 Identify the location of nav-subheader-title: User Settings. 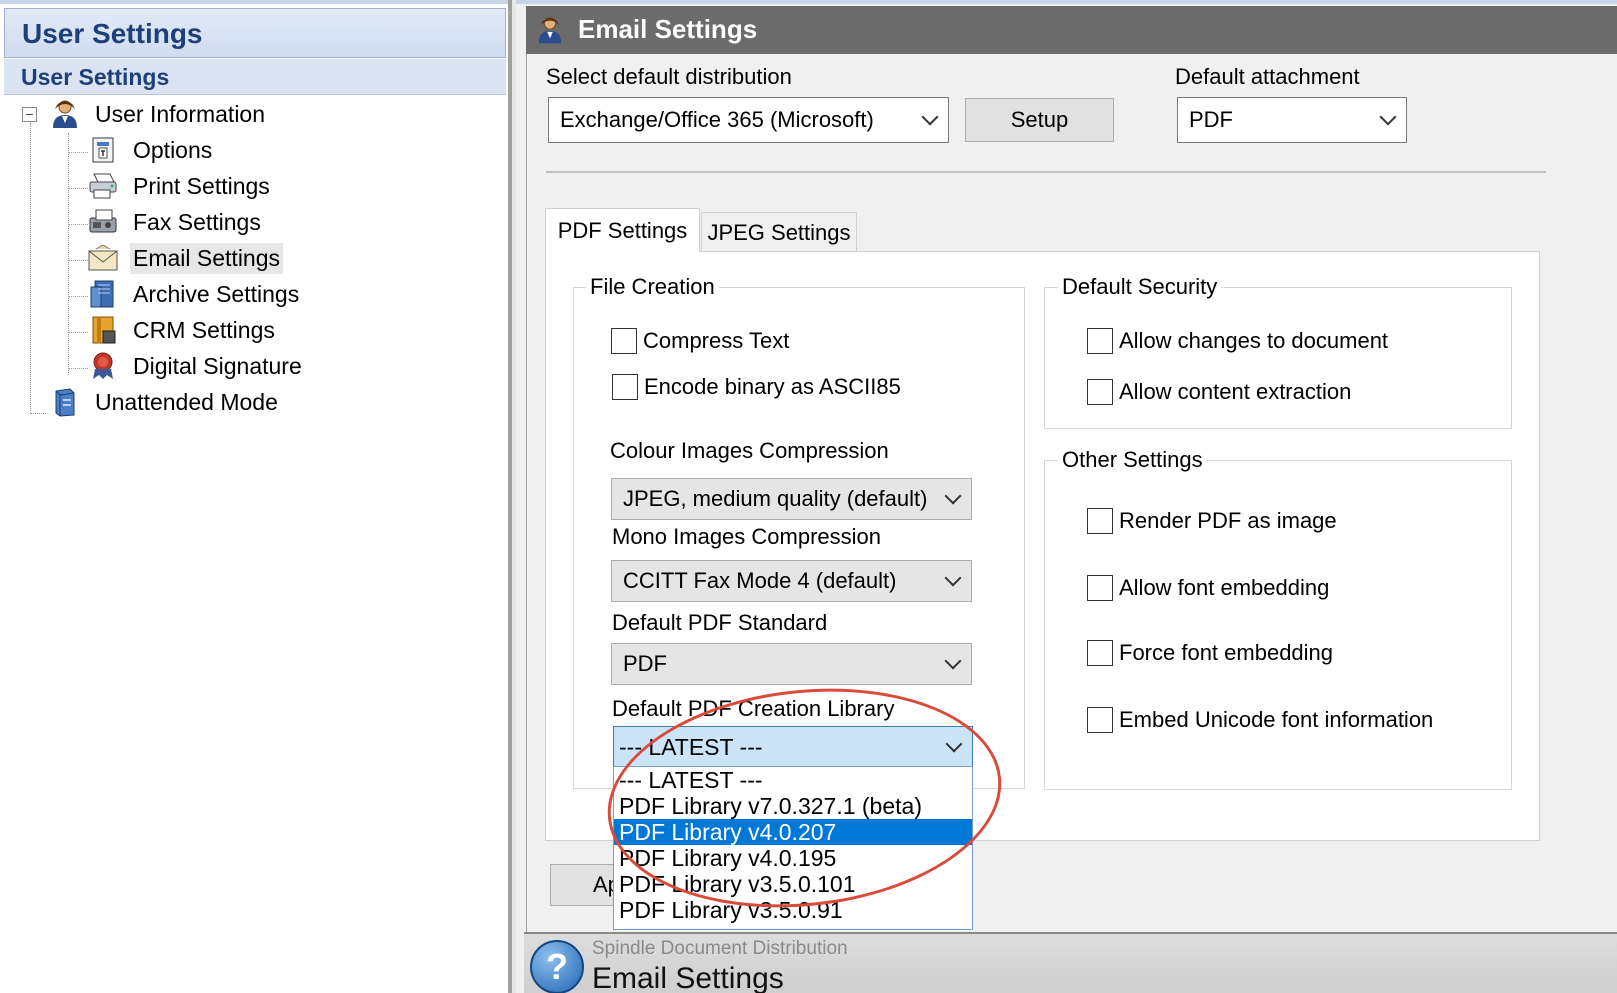
(95, 77).